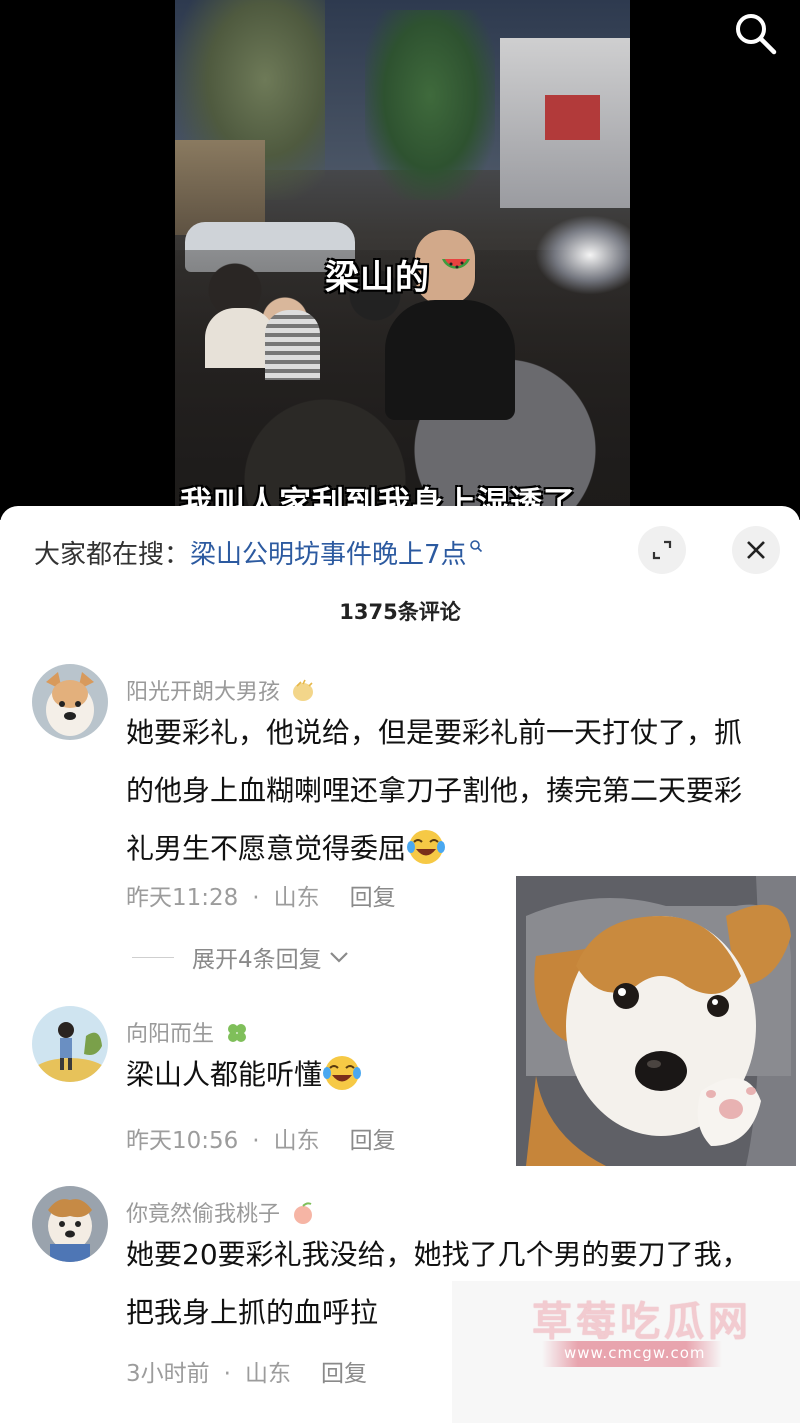 The height and width of the screenshot is (1423, 800). What do you see at coordinates (237, 1033) in the screenshot?
I see `clover-emoji-icon` at bounding box center [237, 1033].